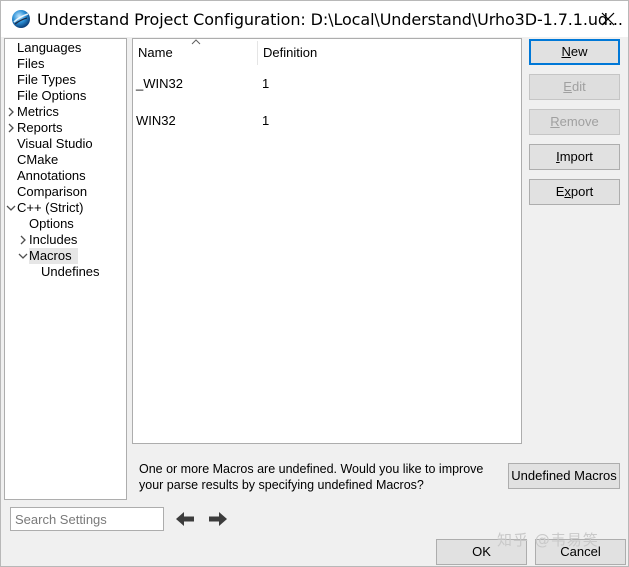  I want to click on tree-item-files: Files, so click(30, 64).